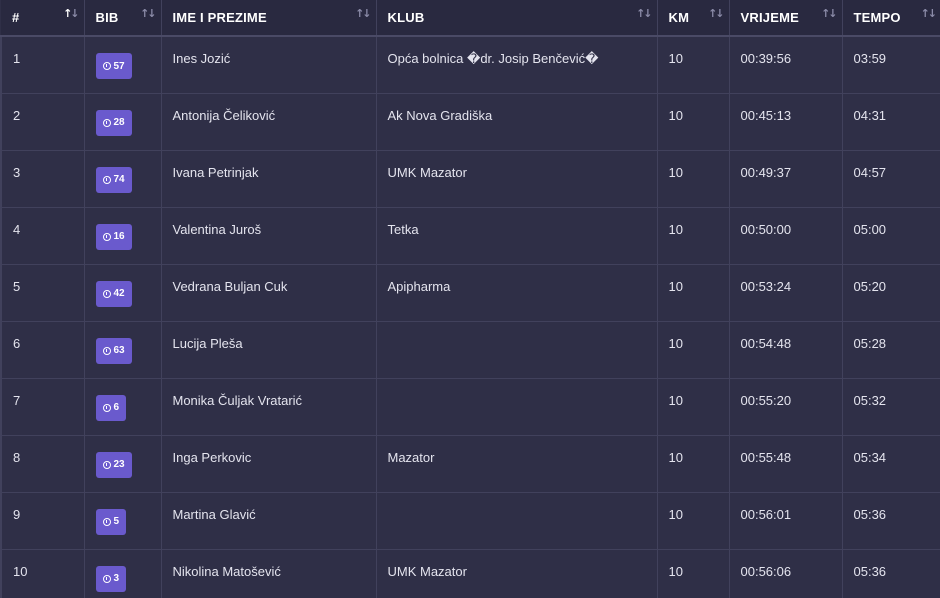 The height and width of the screenshot is (598, 940). Describe the element at coordinates (517, 236) in the screenshot. I see `cell-club: Tetka` at that location.